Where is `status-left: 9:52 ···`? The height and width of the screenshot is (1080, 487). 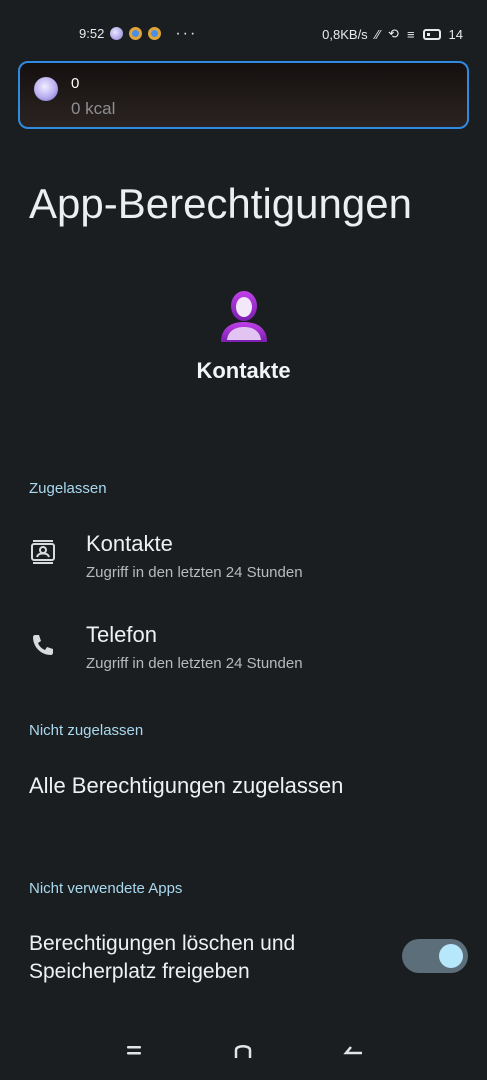
status-left: 9:52 ··· is located at coordinates (138, 33).